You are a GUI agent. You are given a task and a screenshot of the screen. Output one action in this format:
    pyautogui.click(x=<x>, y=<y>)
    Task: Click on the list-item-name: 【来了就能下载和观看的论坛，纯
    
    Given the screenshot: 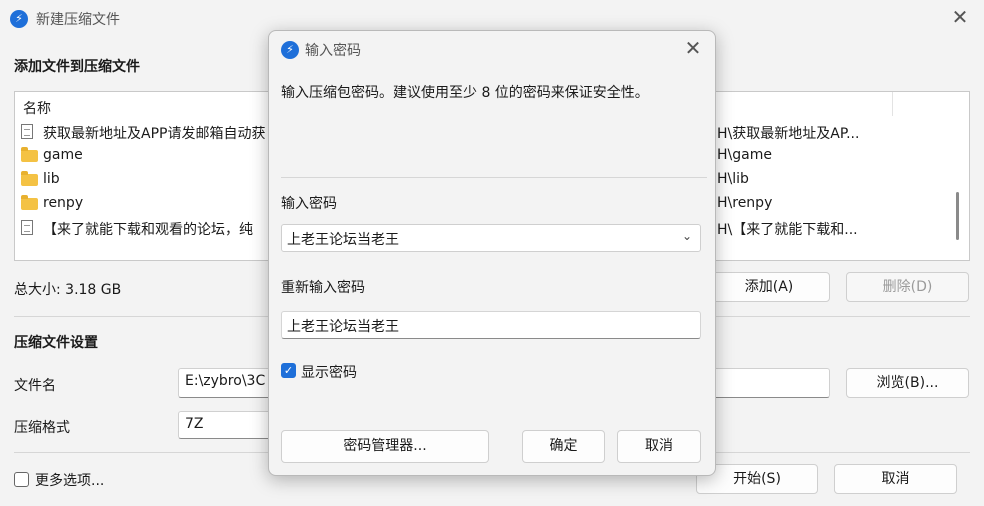 What is the action you would take?
    pyautogui.click(x=148, y=230)
    